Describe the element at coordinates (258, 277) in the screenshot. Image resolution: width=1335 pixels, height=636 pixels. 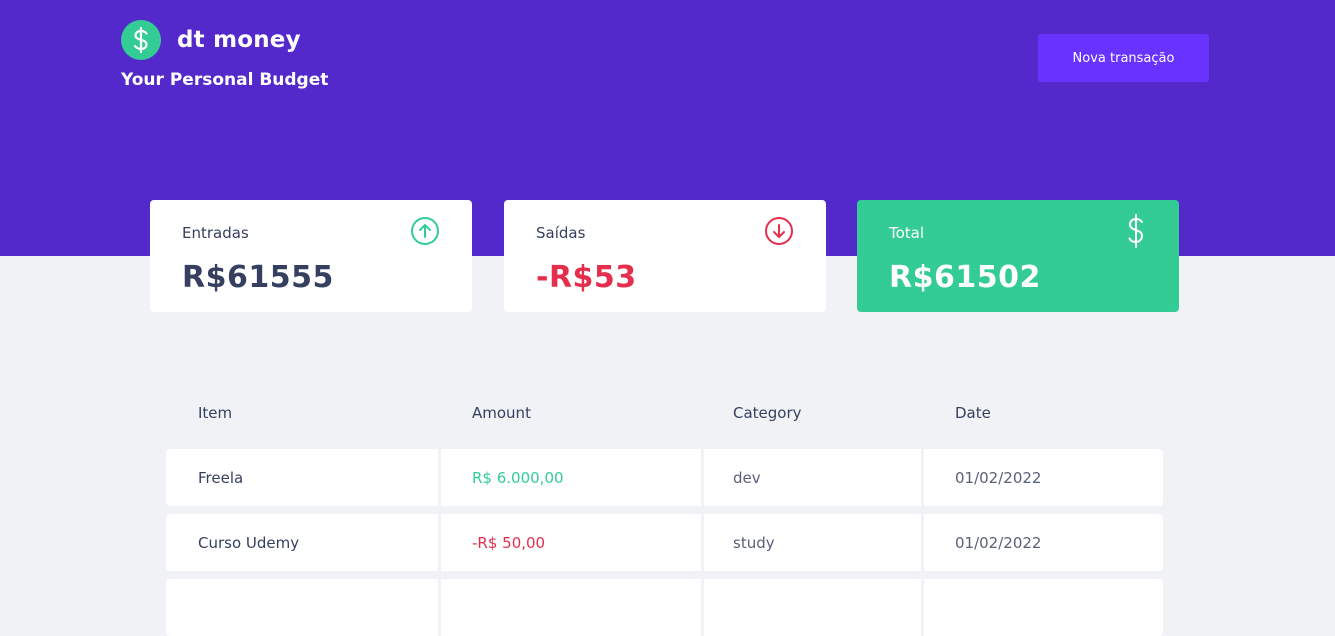
I see `income-value: R$61555` at that location.